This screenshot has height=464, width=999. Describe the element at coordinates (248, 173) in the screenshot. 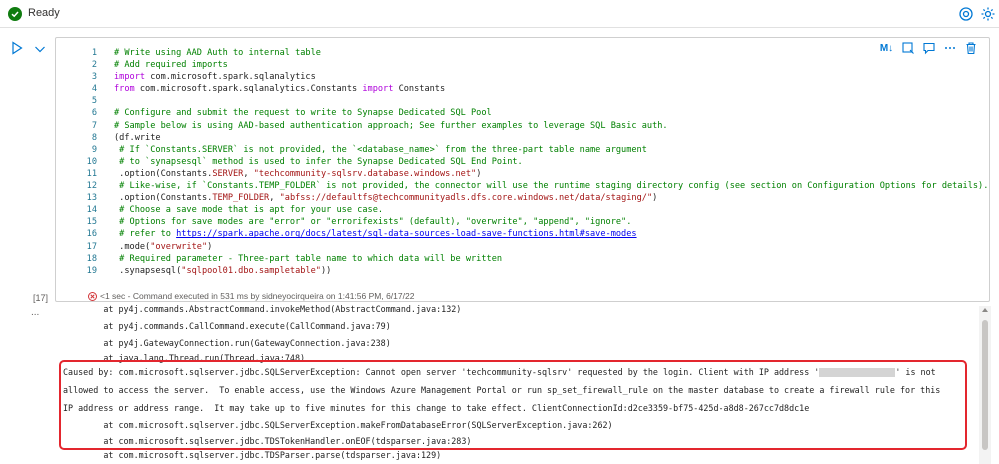

I see `code-token: ,` at that location.